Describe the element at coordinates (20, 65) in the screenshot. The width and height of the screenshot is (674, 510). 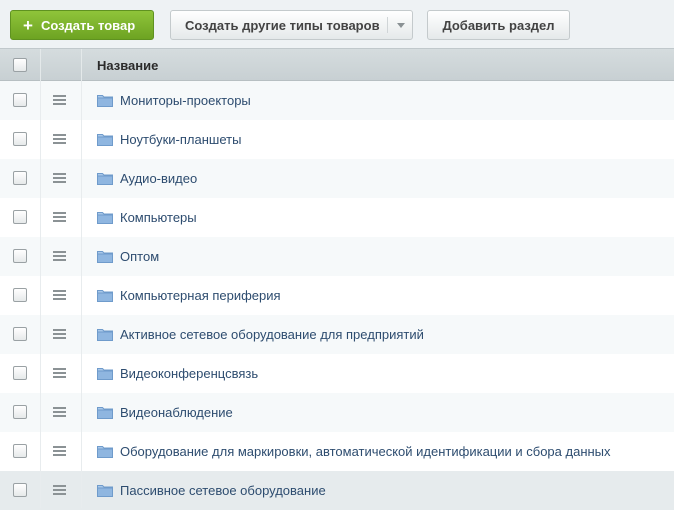
I see `select-all-checkbox` at that location.